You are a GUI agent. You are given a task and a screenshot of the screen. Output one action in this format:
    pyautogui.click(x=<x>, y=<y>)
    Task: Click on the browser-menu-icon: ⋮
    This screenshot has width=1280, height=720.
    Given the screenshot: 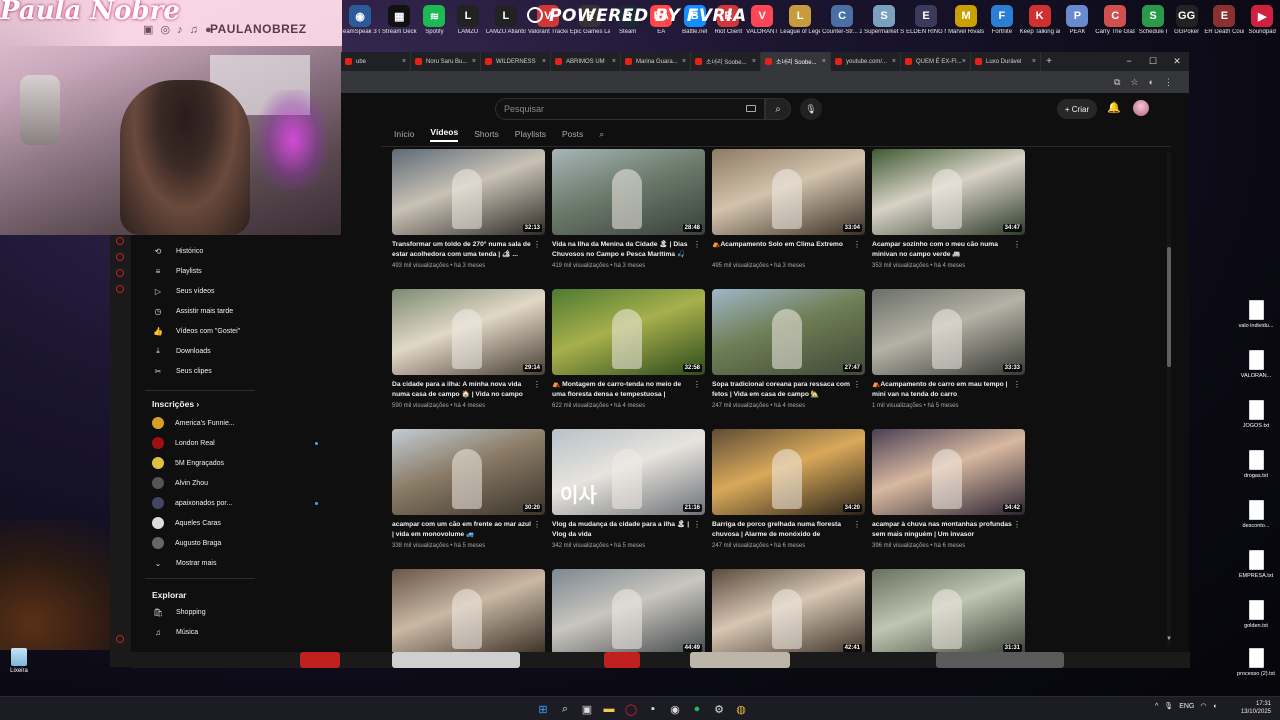 What is the action you would take?
    pyautogui.click(x=1168, y=82)
    